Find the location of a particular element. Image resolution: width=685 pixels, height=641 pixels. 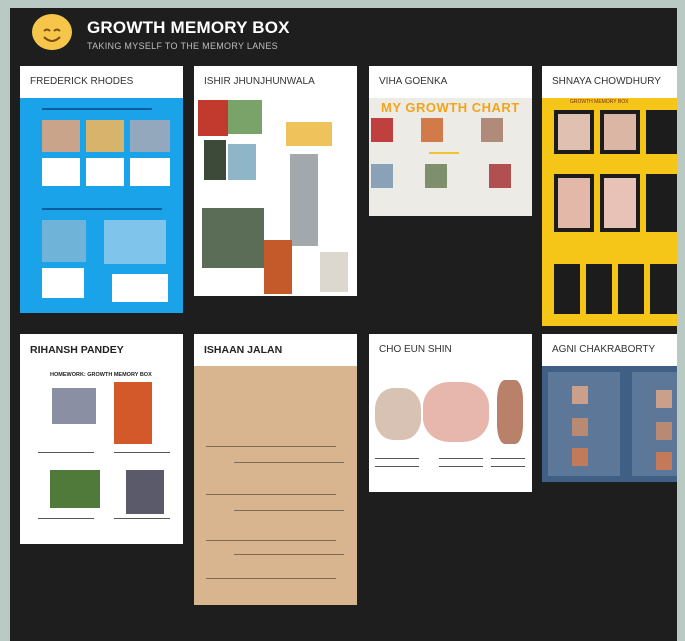

smiley-avatar-icon is located at coordinates (52, 32).